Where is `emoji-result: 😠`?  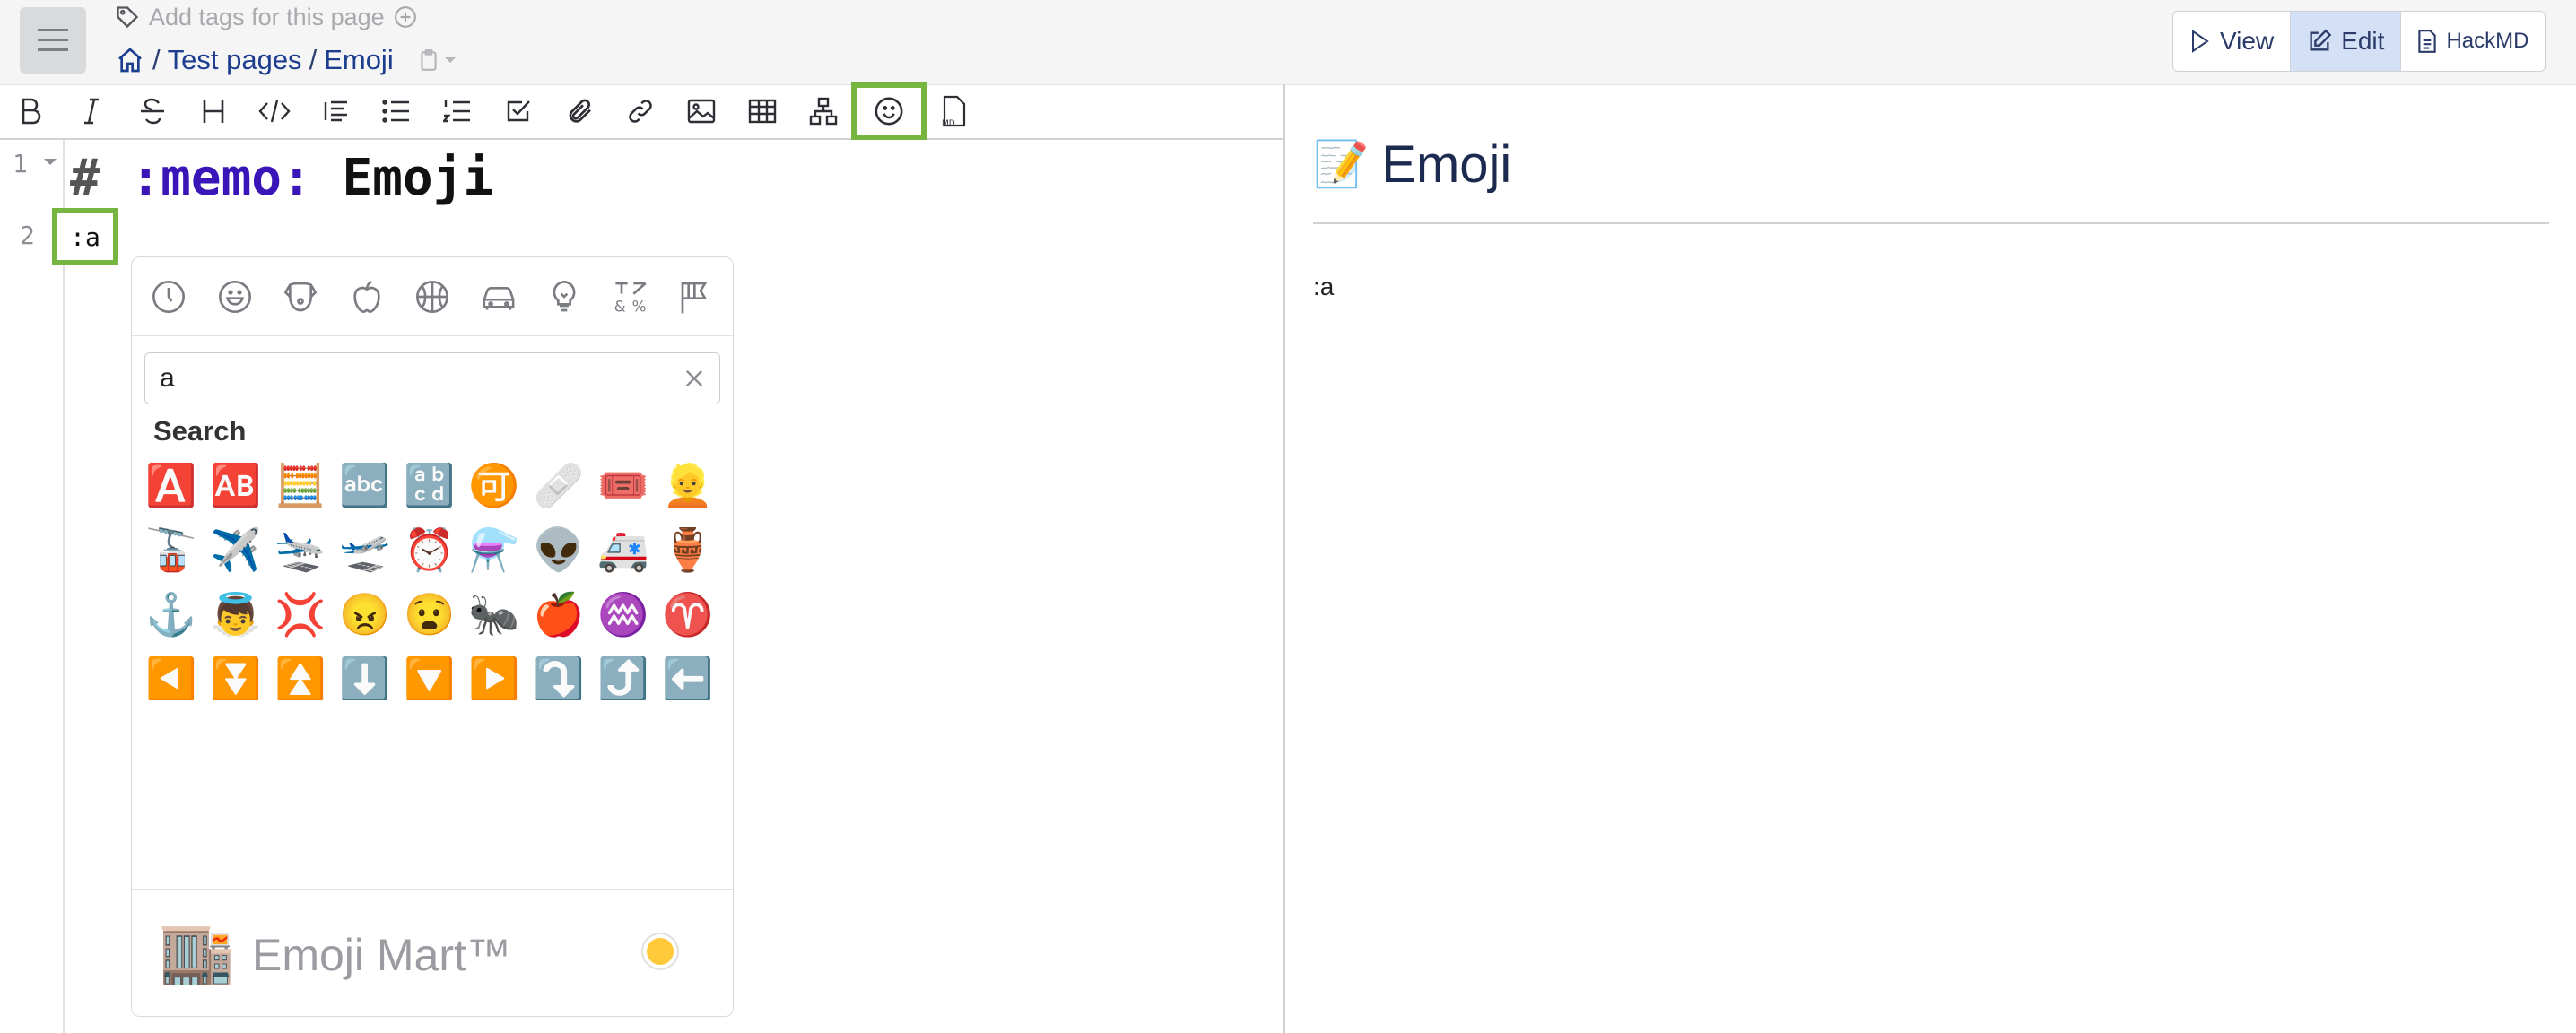
emoji-result: 😠 is located at coordinates (365, 614).